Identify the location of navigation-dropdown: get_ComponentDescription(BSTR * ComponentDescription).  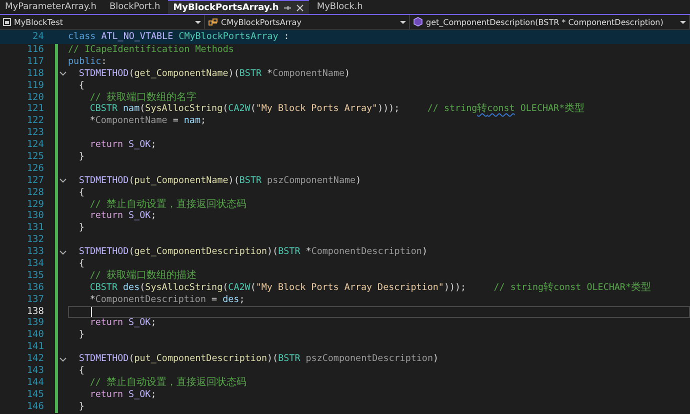
(550, 22).